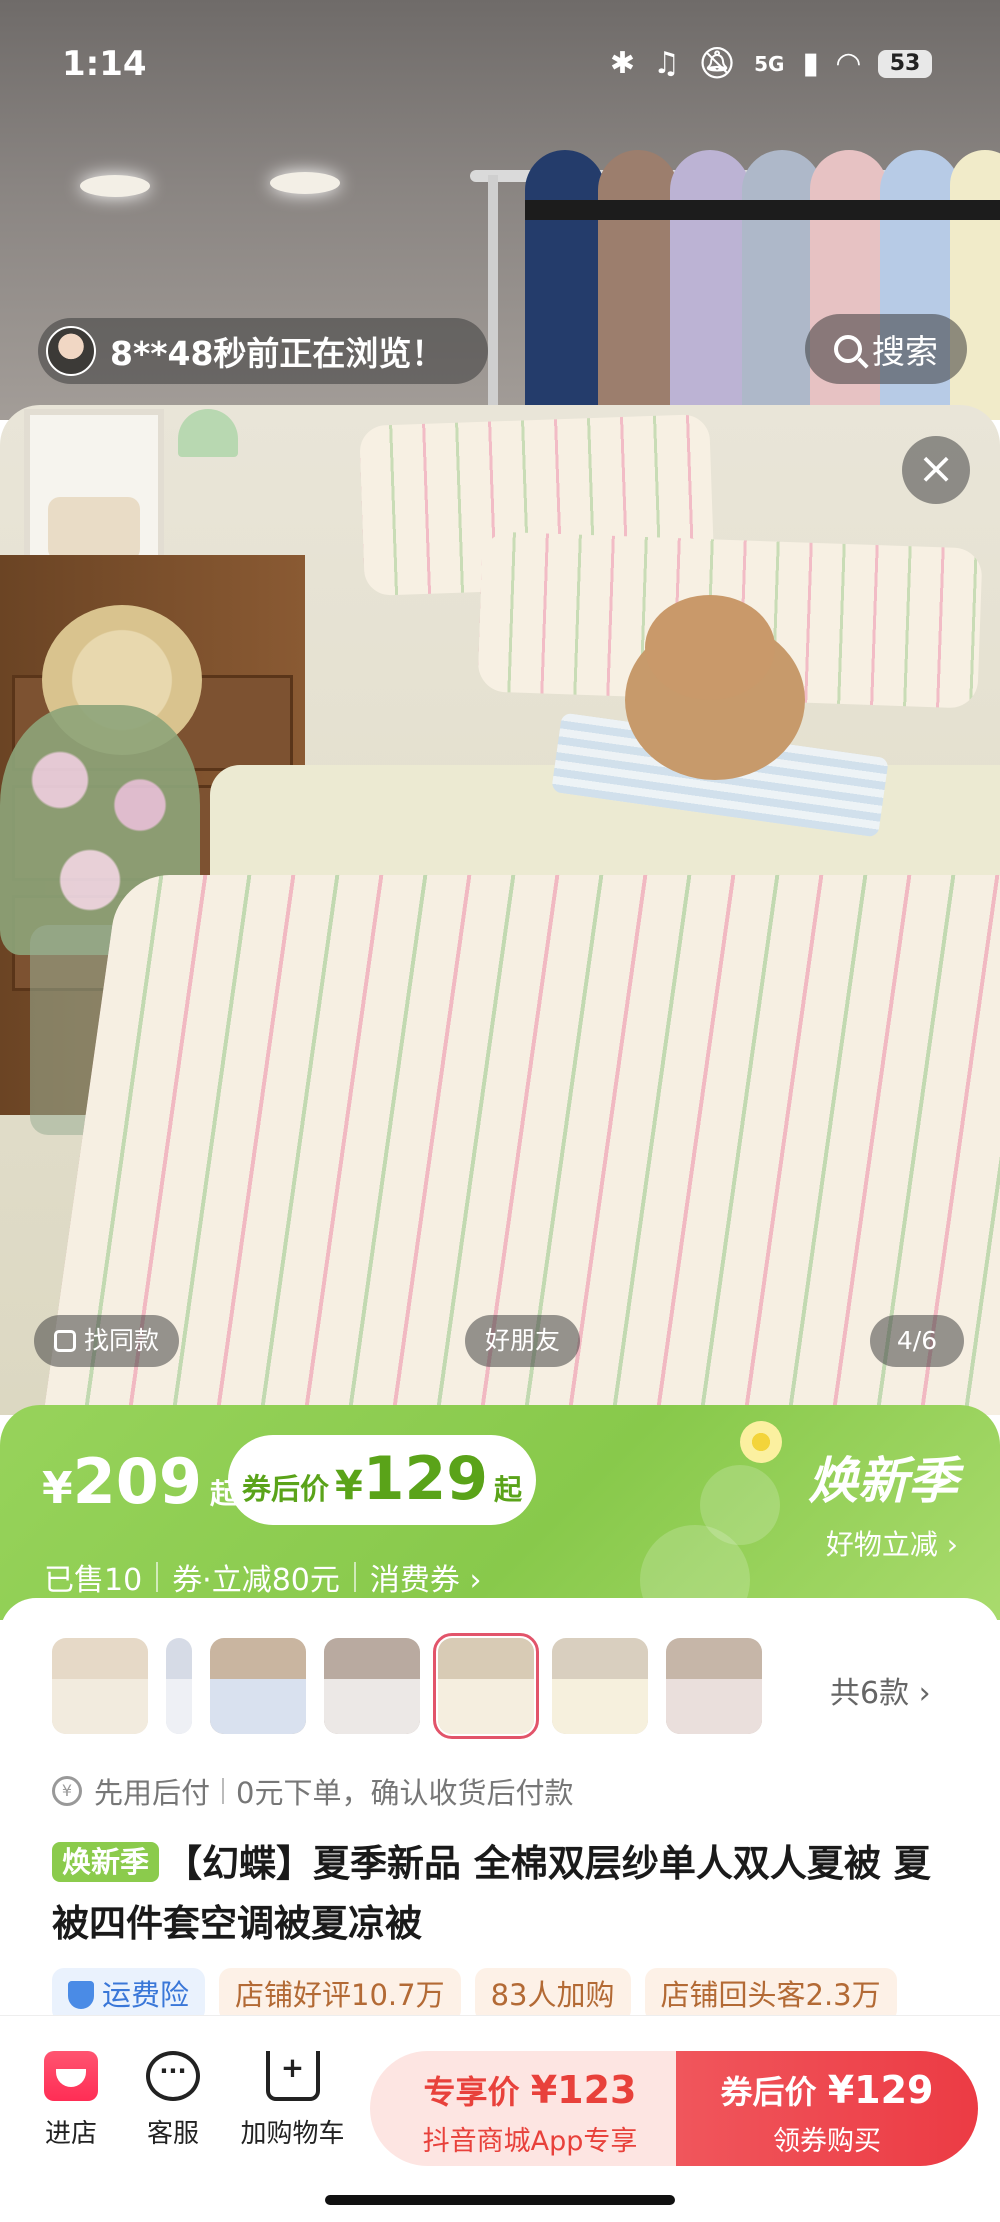 The height and width of the screenshot is (2222, 1000). I want to click on store-rating-badge: 店铺好评10.7万, so click(340, 1995).